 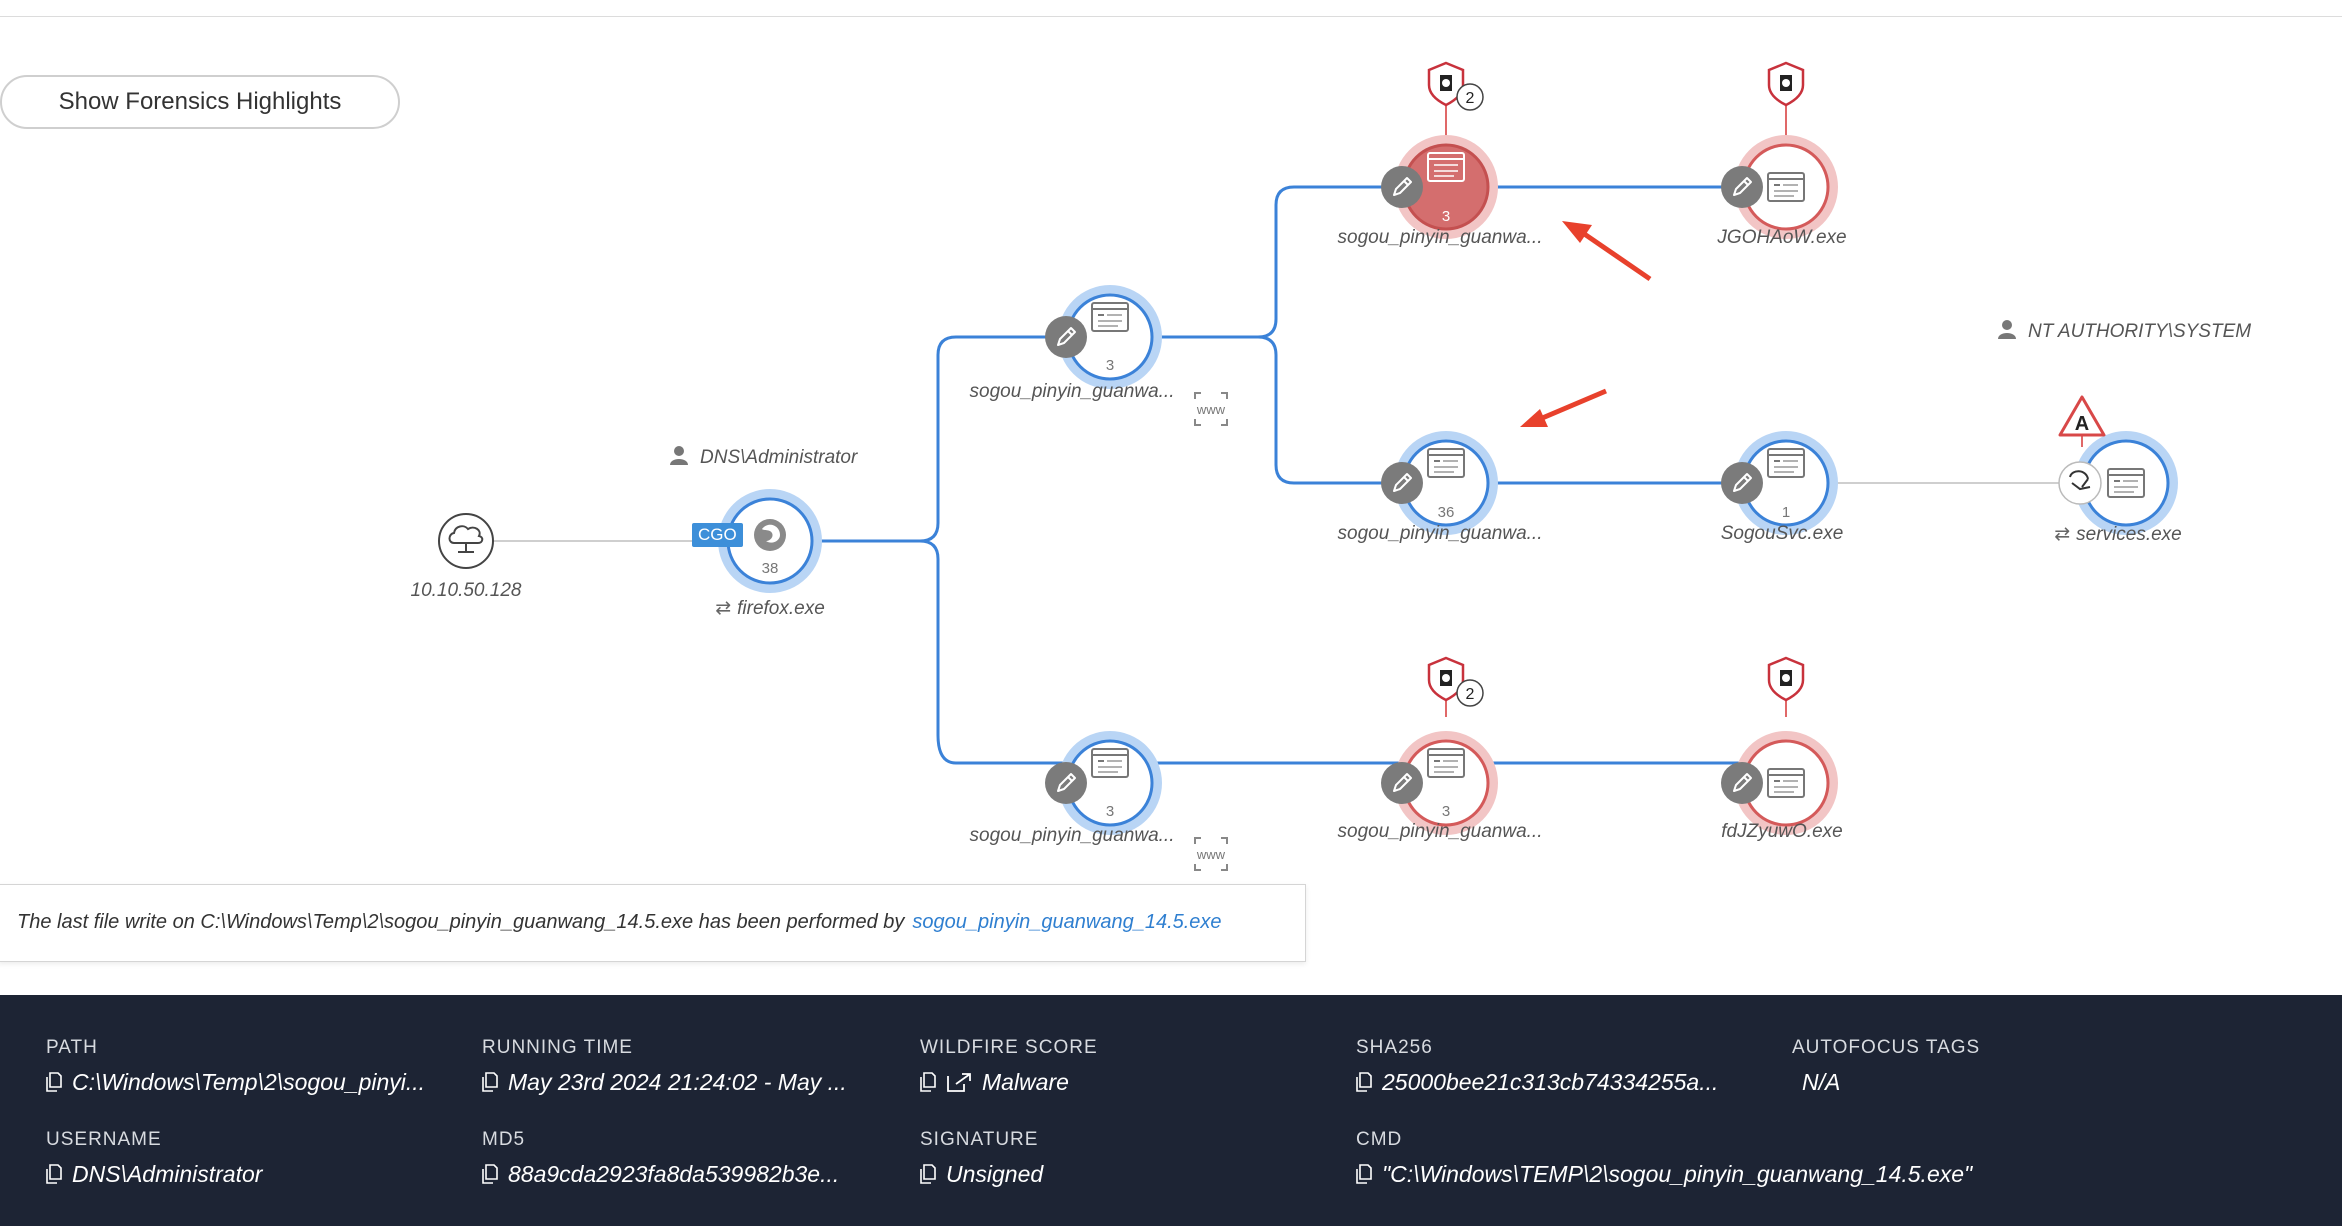 What do you see at coordinates (723, 608) in the screenshot?
I see `respawn-icon: ⇄` at bounding box center [723, 608].